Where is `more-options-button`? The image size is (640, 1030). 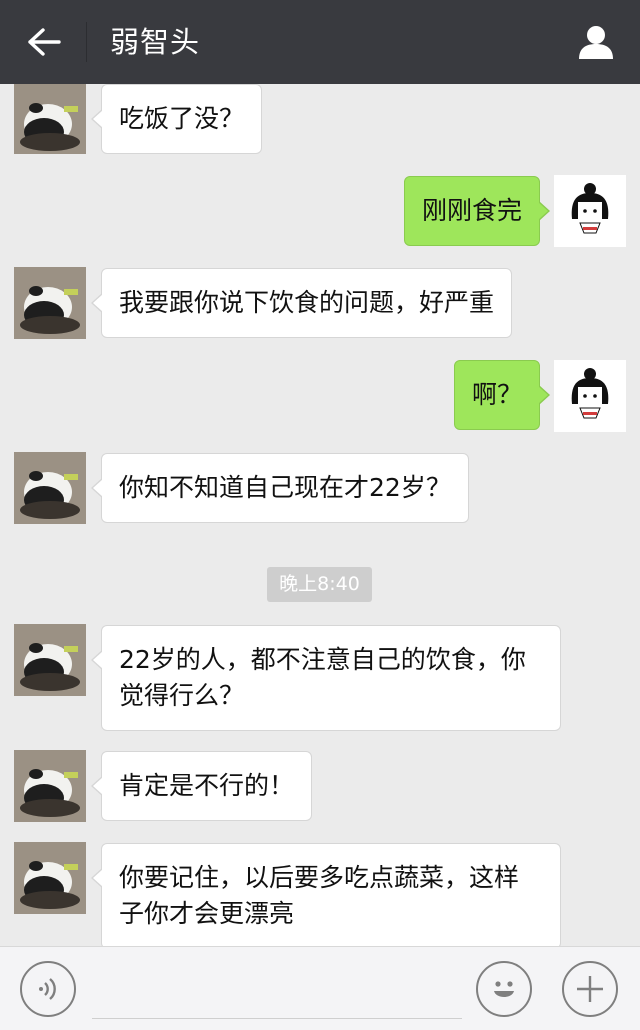 more-options-button is located at coordinates (590, 989).